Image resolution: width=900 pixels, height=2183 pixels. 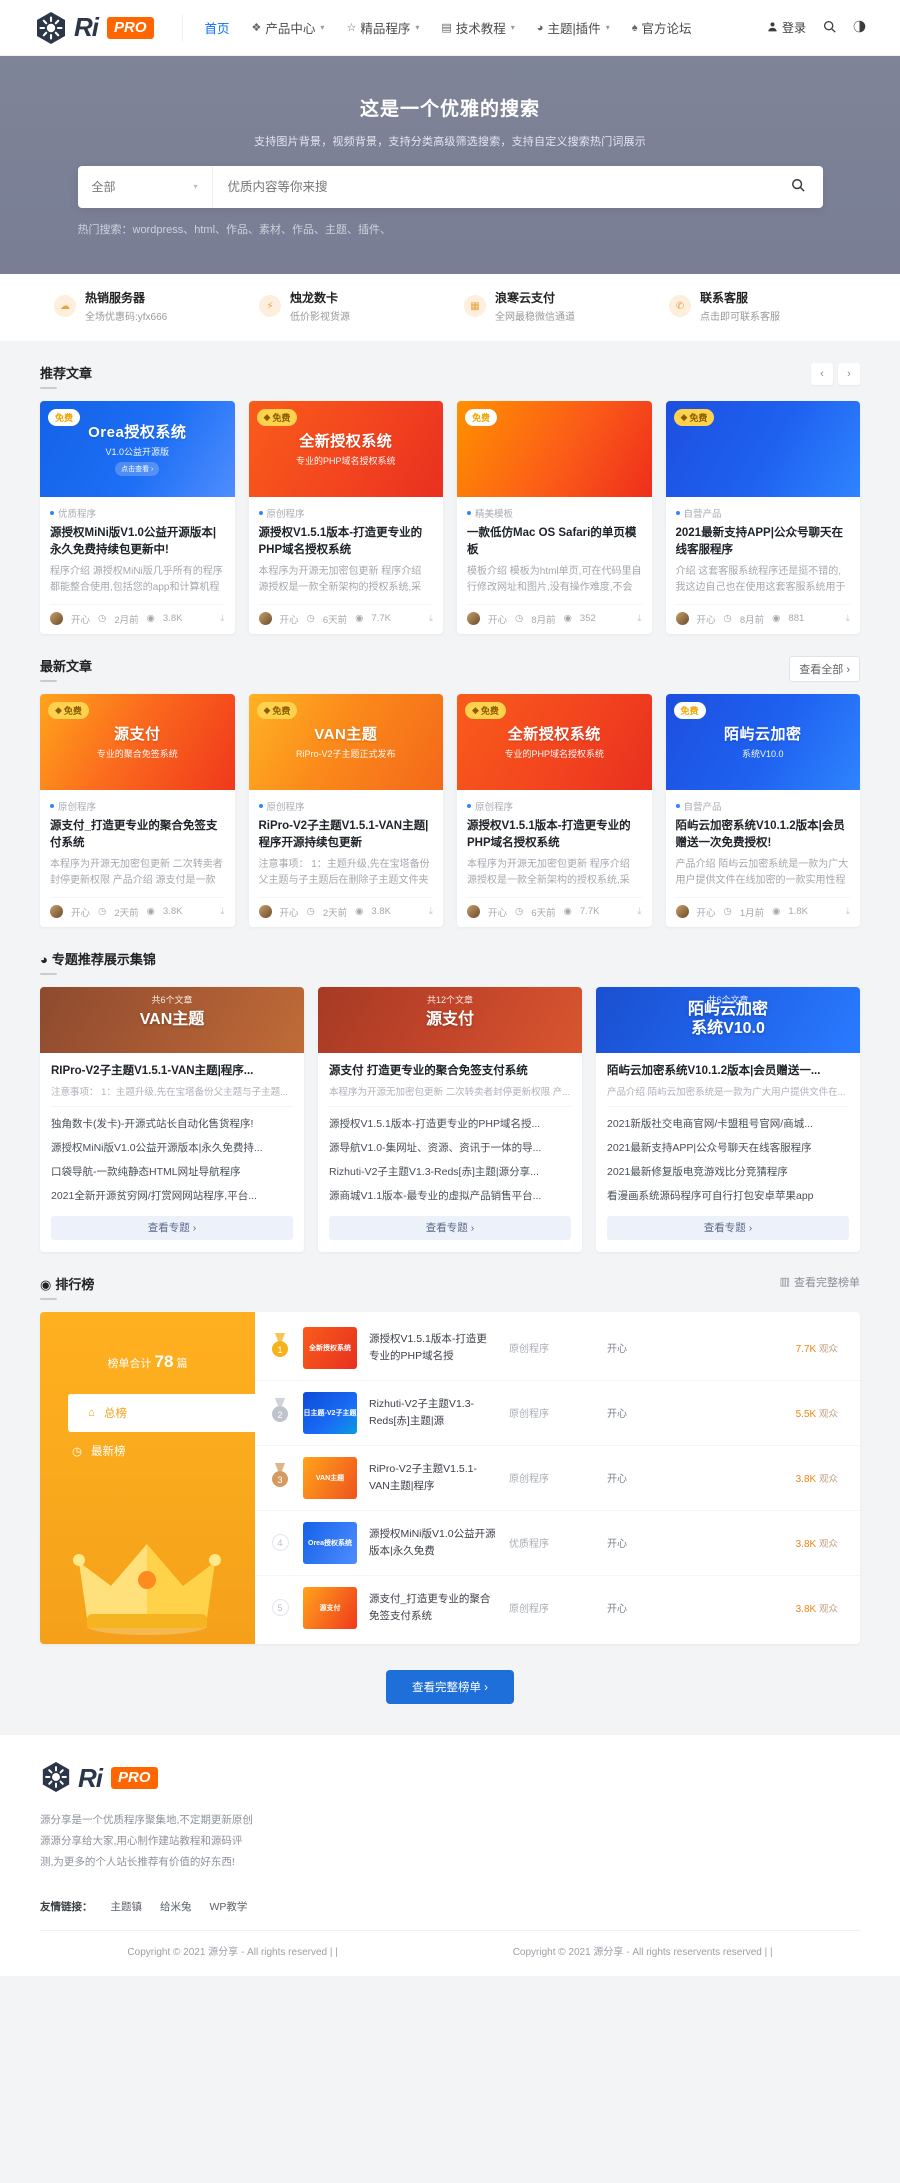 What do you see at coordinates (552, 1542) in the screenshot?
I see `rank-category: 优质程序` at bounding box center [552, 1542].